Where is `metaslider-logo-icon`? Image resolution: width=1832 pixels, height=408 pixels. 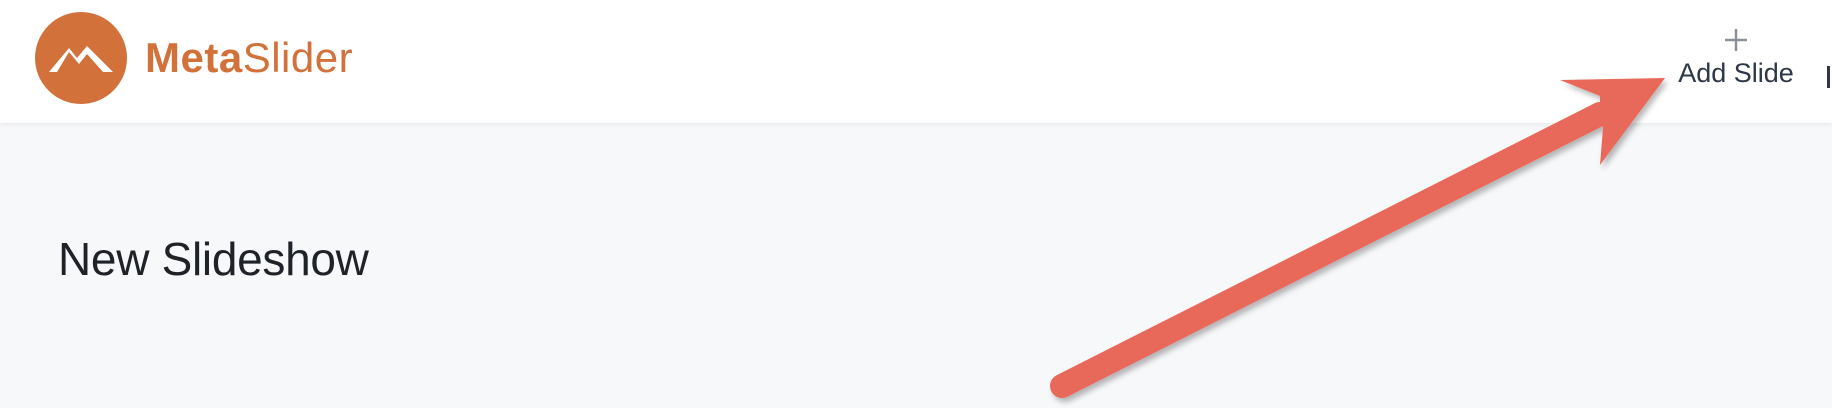
metaslider-logo-icon is located at coordinates (81, 58).